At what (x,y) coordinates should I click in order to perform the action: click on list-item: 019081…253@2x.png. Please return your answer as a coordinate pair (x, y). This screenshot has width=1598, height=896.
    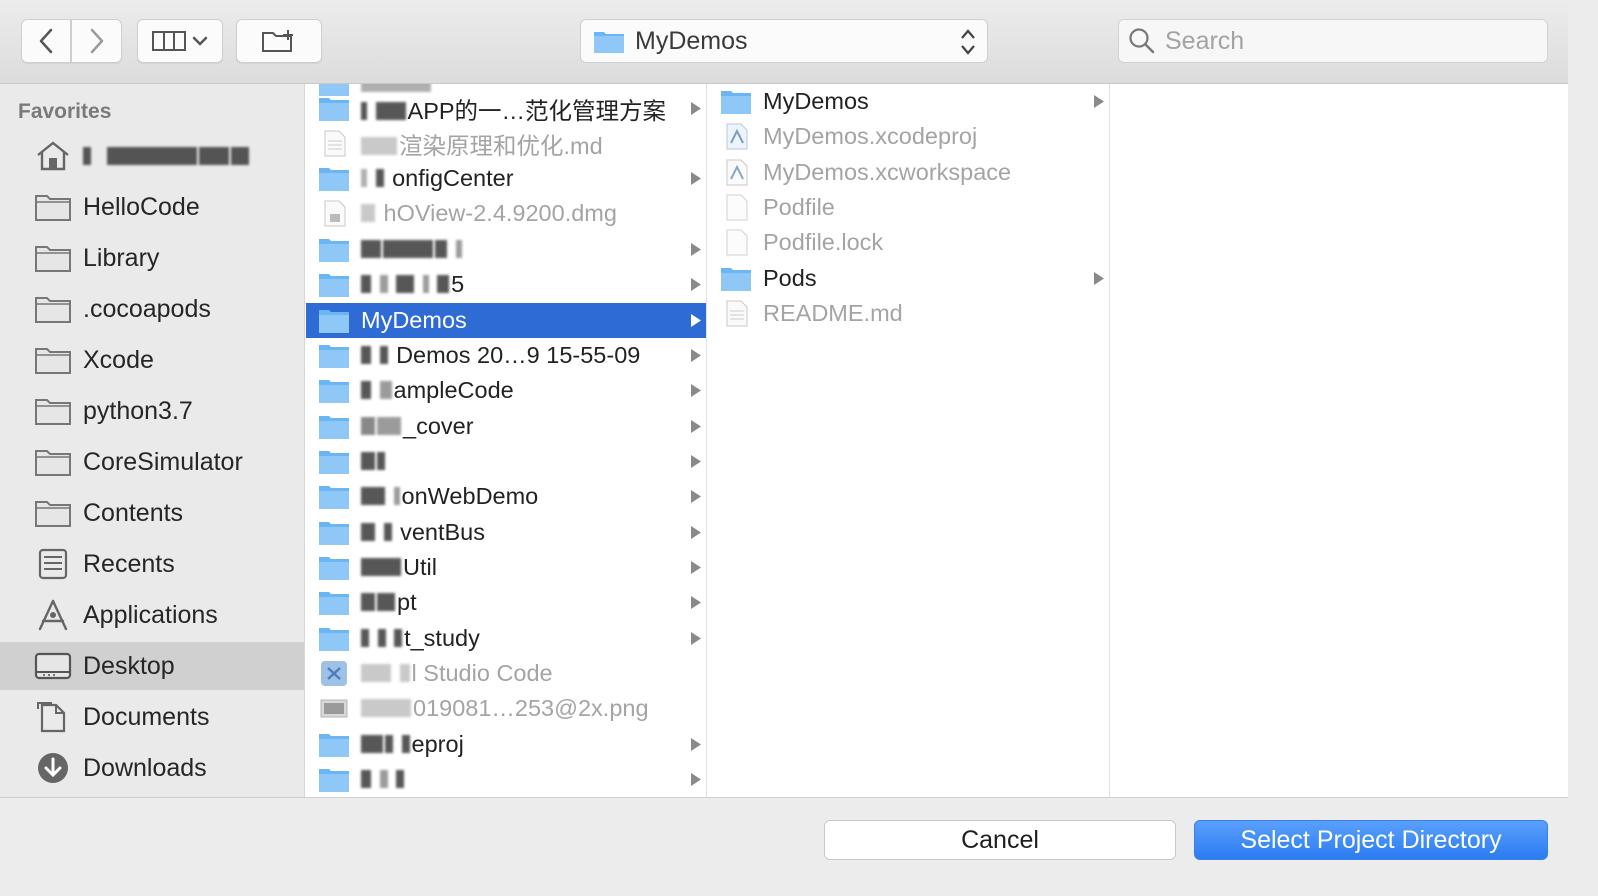
    Looking at the image, I should click on (506, 708).